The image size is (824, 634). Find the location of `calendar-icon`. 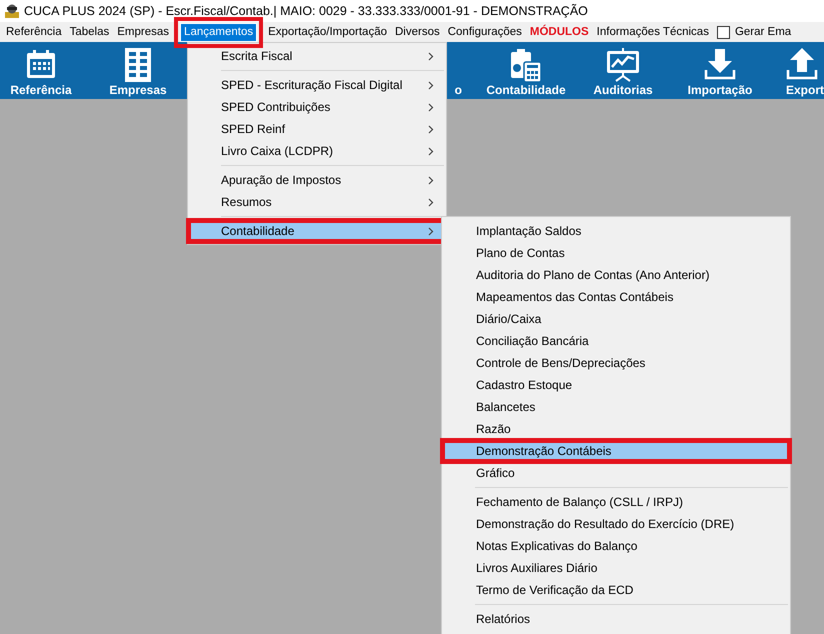

calendar-icon is located at coordinates (41, 64).